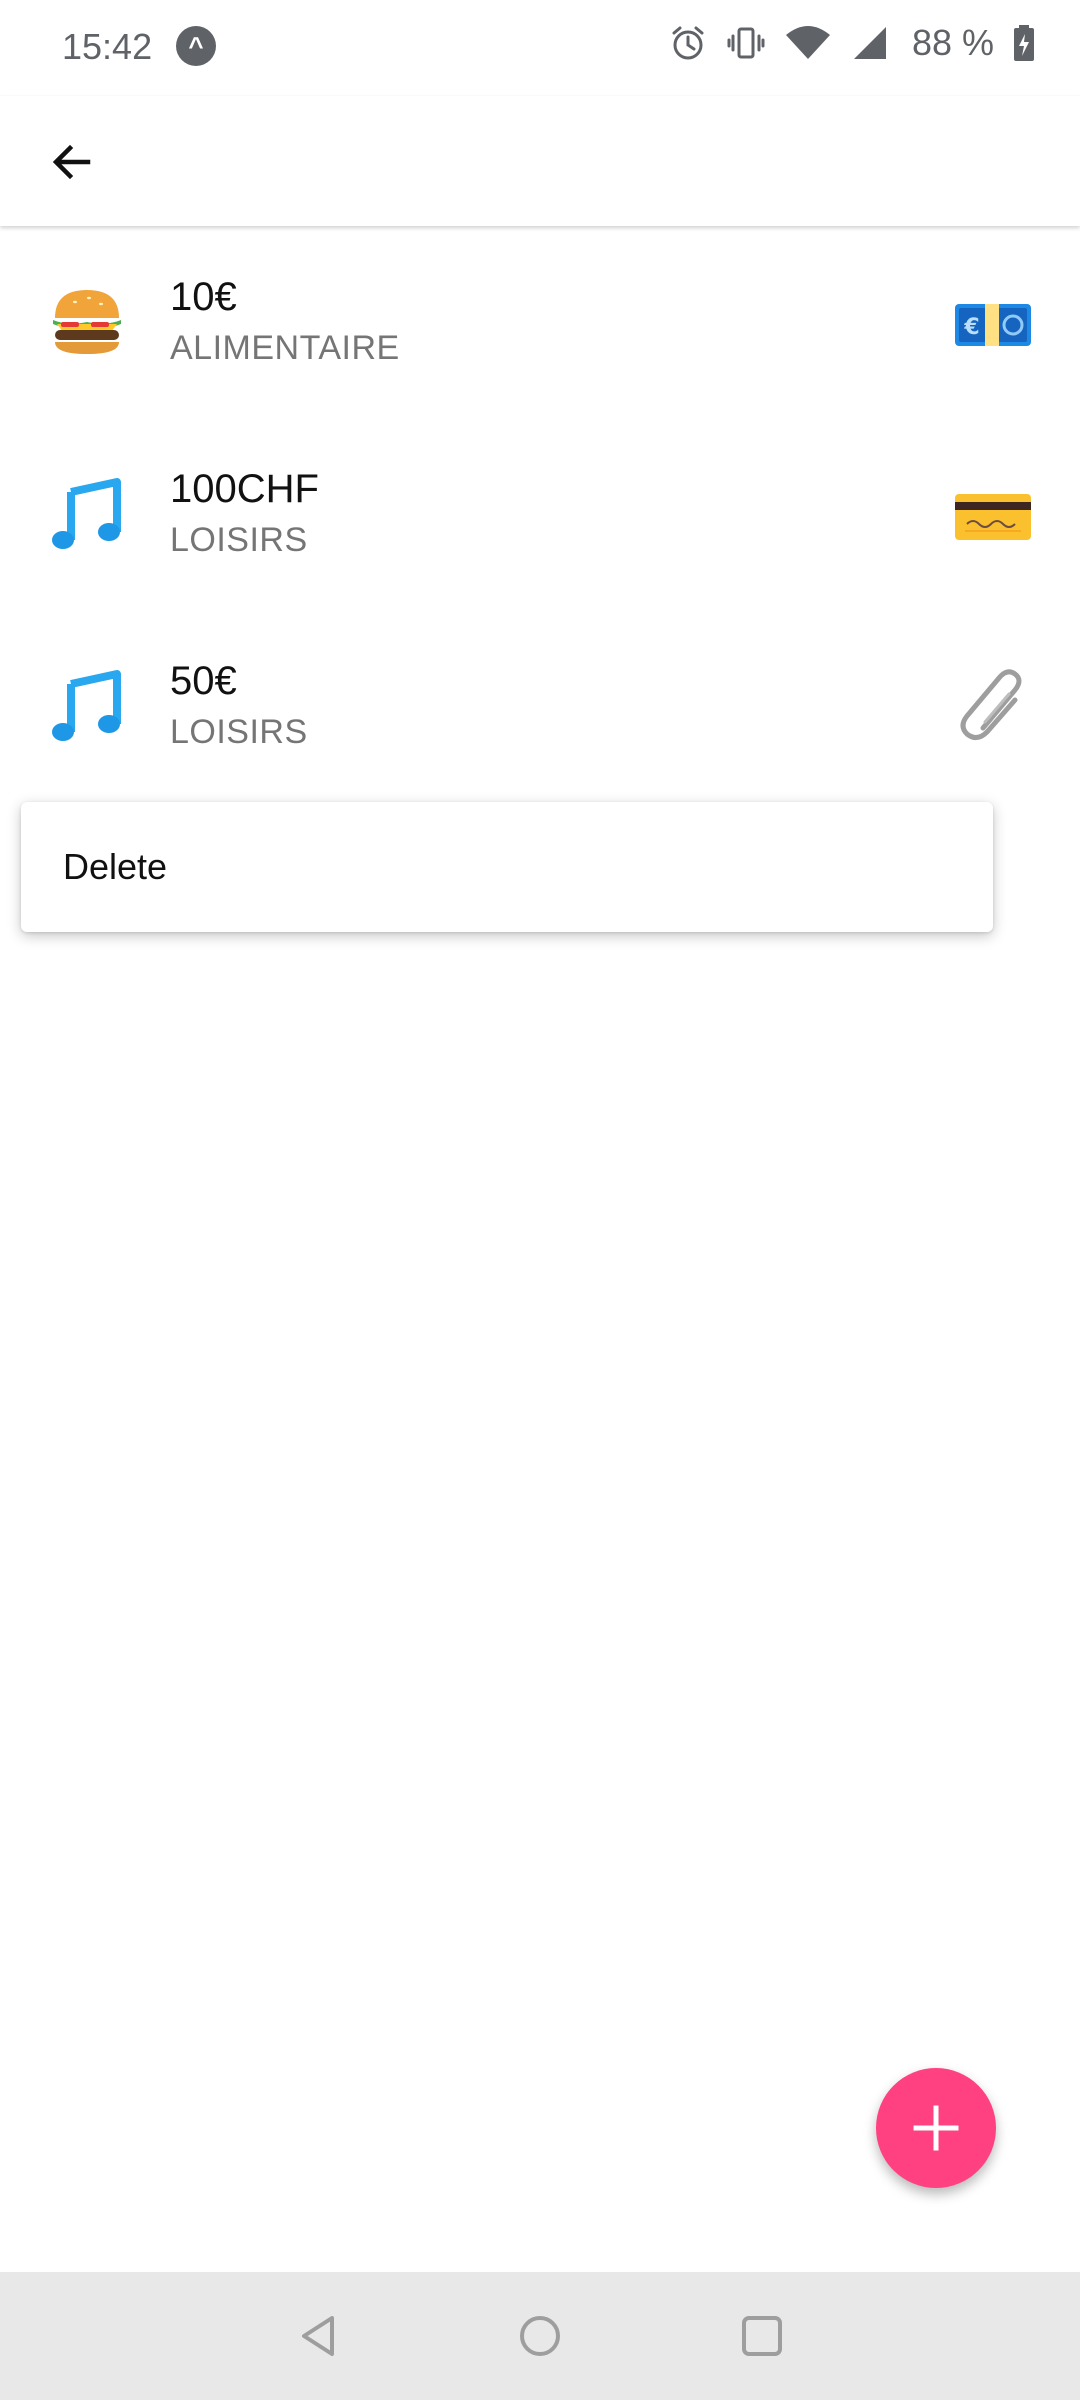  I want to click on add-button, so click(936, 2128).